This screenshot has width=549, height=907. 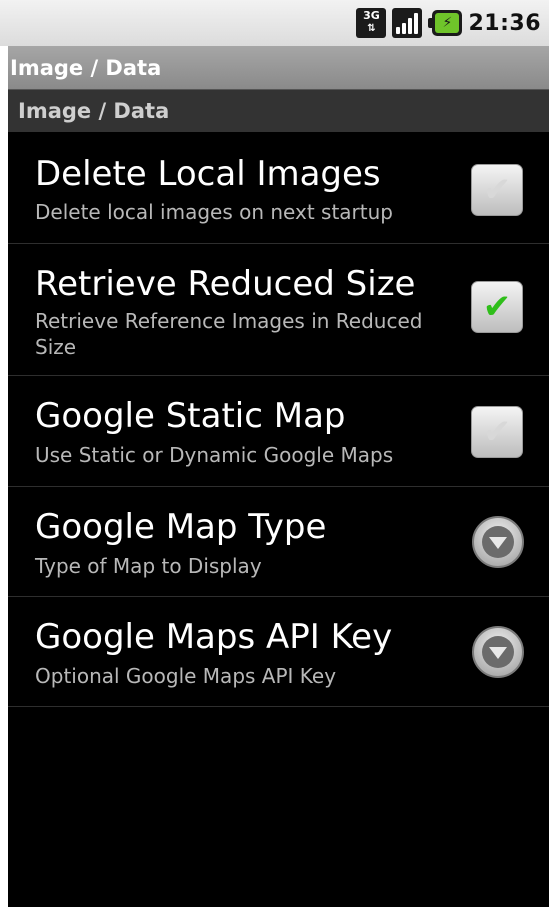 What do you see at coordinates (148, 566) in the screenshot?
I see `pref-summary: Type of Map to Display` at bounding box center [148, 566].